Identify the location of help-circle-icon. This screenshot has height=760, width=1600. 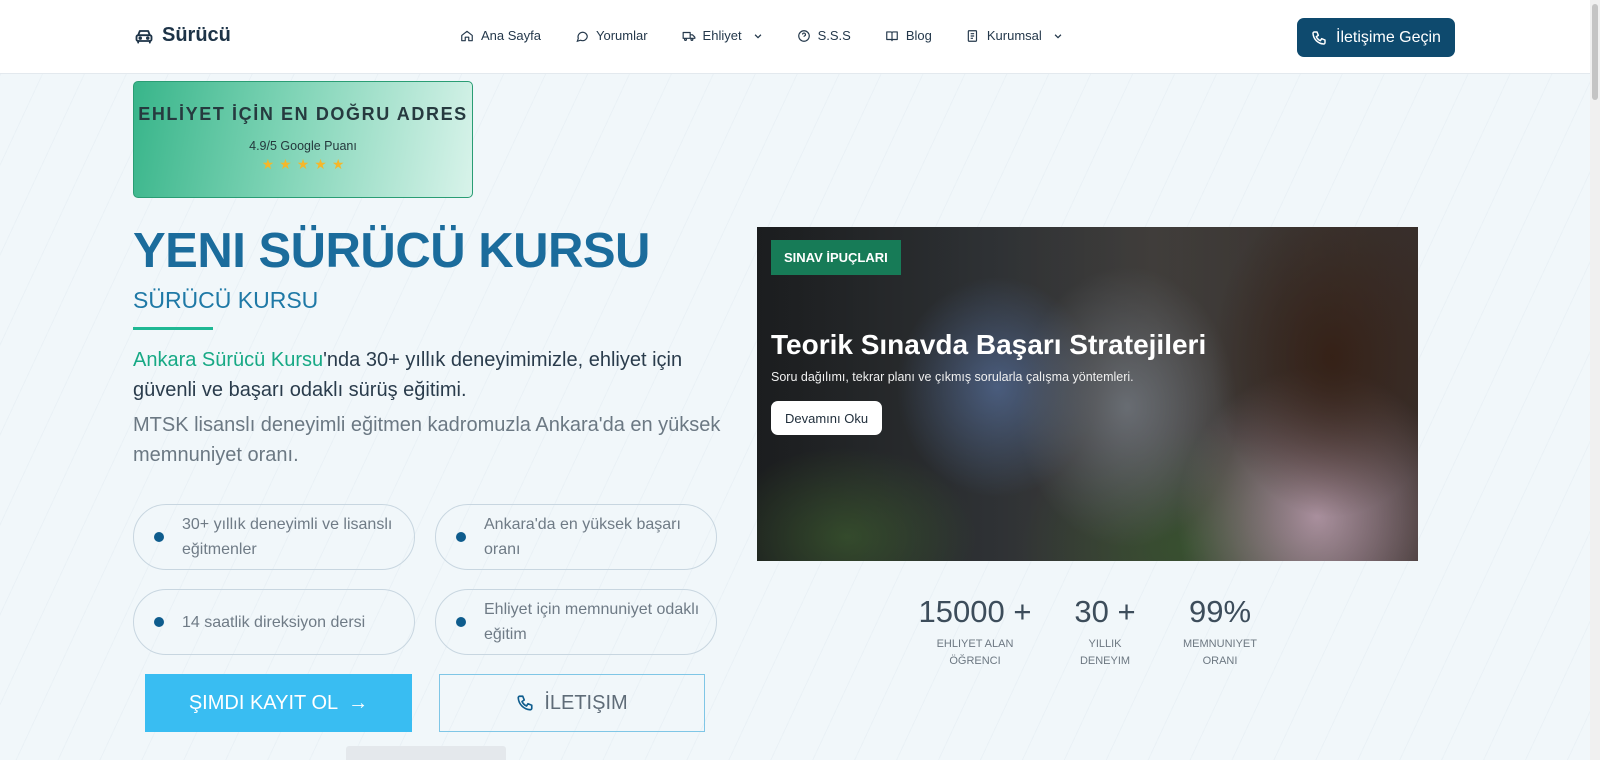
(803, 35).